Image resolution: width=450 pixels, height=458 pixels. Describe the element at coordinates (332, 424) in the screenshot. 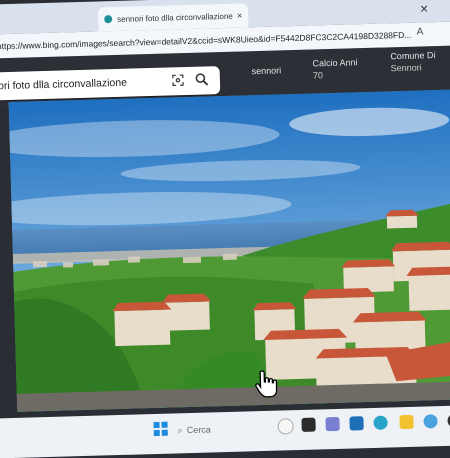

I see `chat-icon` at that location.